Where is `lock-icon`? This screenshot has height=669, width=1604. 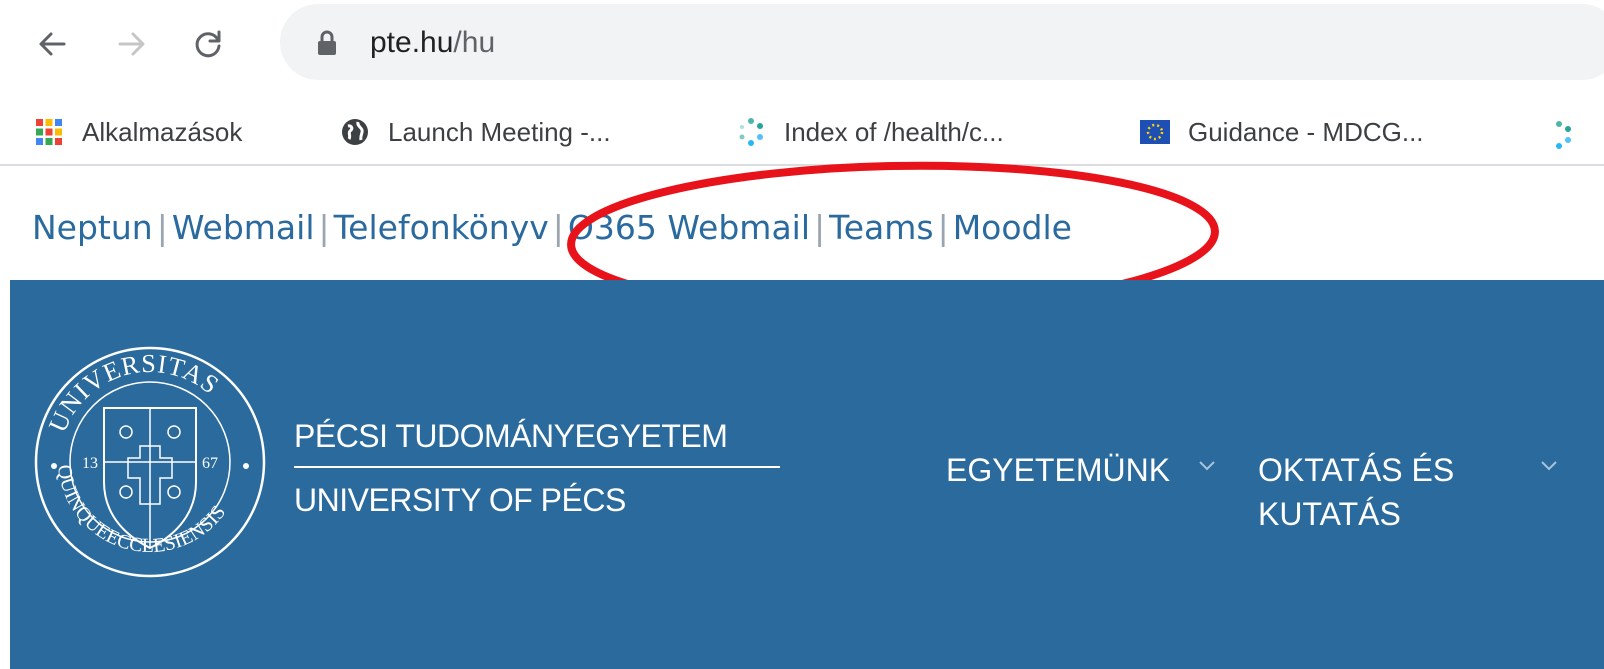 lock-icon is located at coordinates (327, 42).